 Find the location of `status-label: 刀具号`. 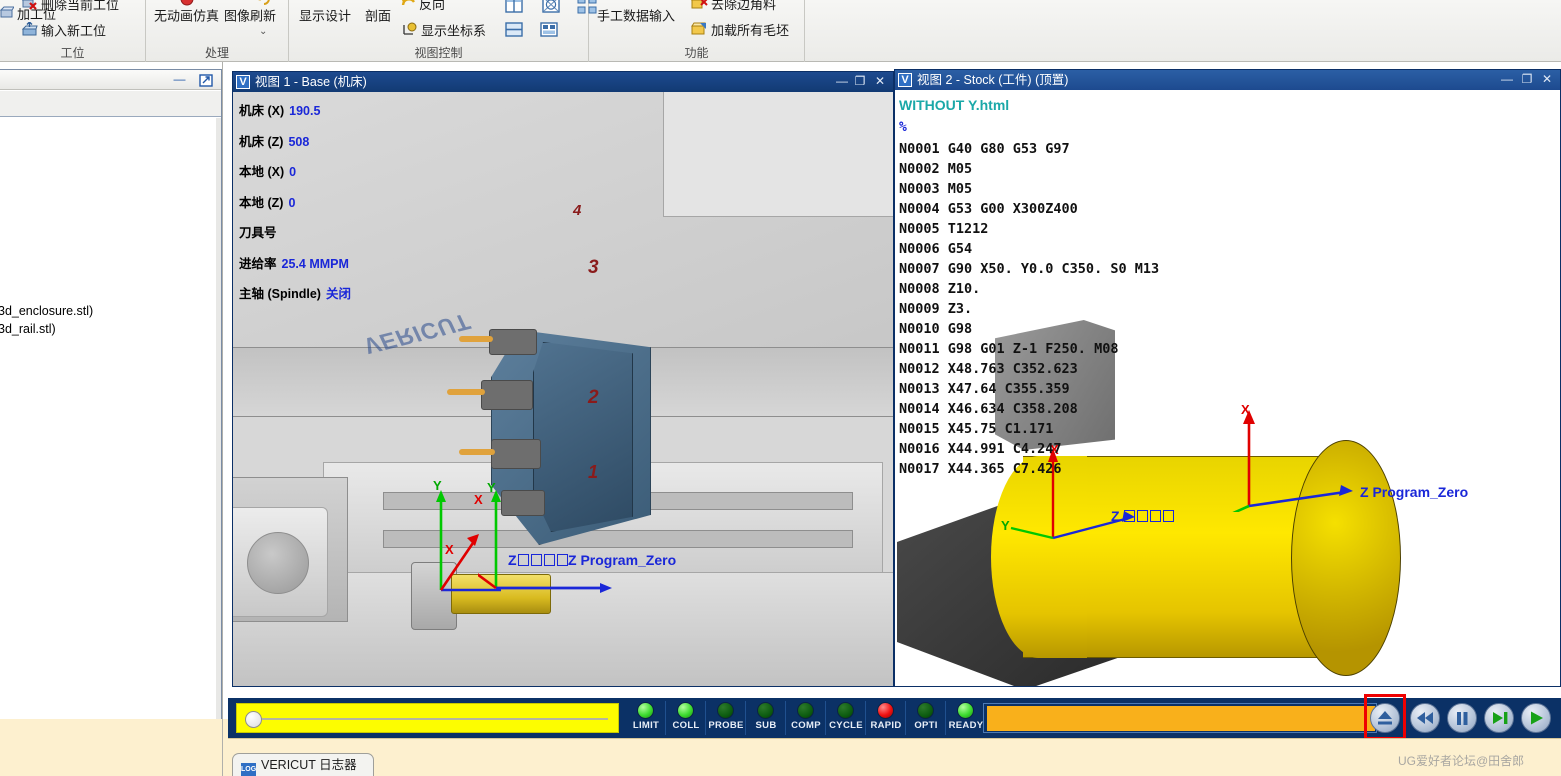

status-label: 刀具号 is located at coordinates (258, 233).